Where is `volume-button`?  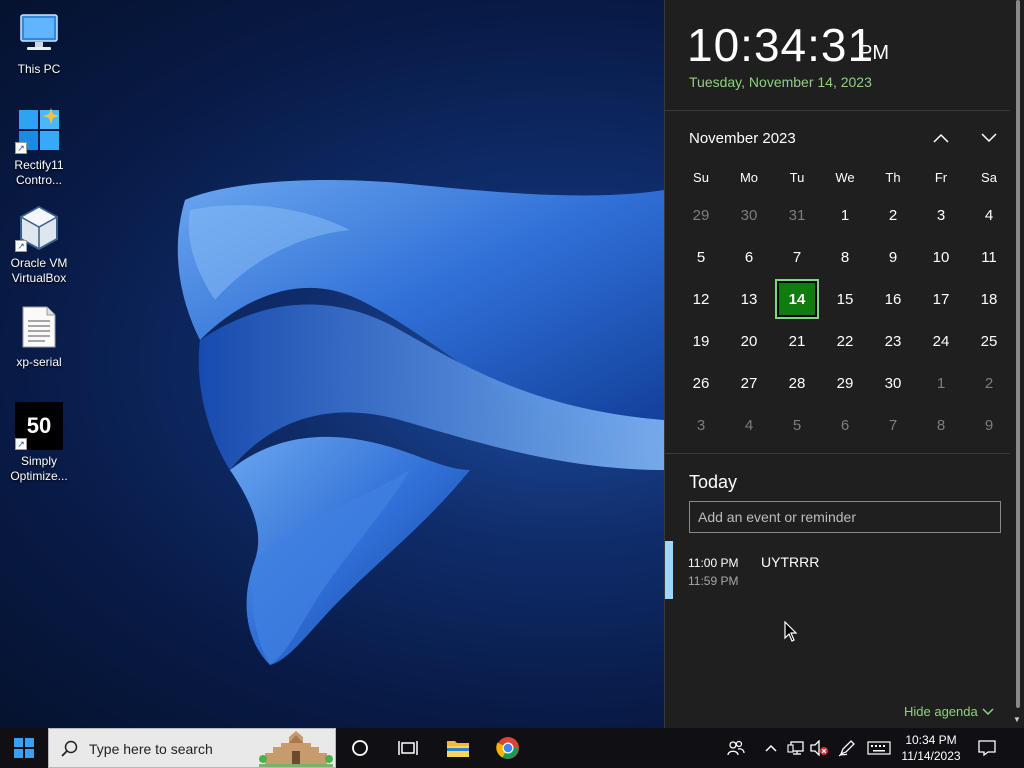
volume-button is located at coordinates (819, 748).